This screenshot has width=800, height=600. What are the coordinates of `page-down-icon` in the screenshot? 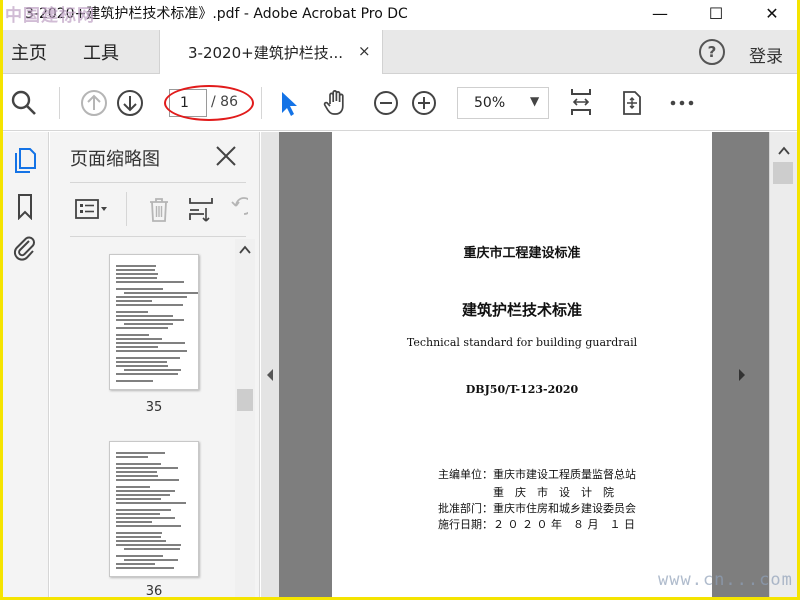 It's located at (130, 103).